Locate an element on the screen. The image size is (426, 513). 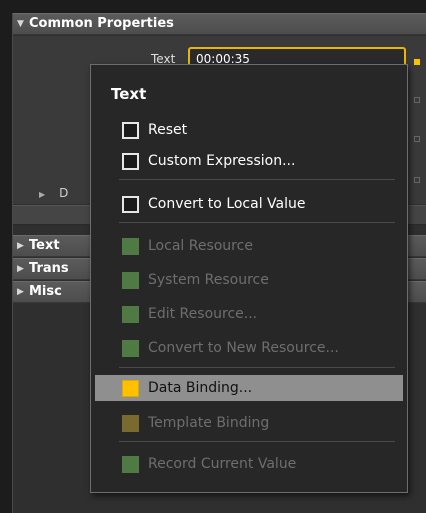
menu-item-local-resource: Local Resource is located at coordinates (249, 246).